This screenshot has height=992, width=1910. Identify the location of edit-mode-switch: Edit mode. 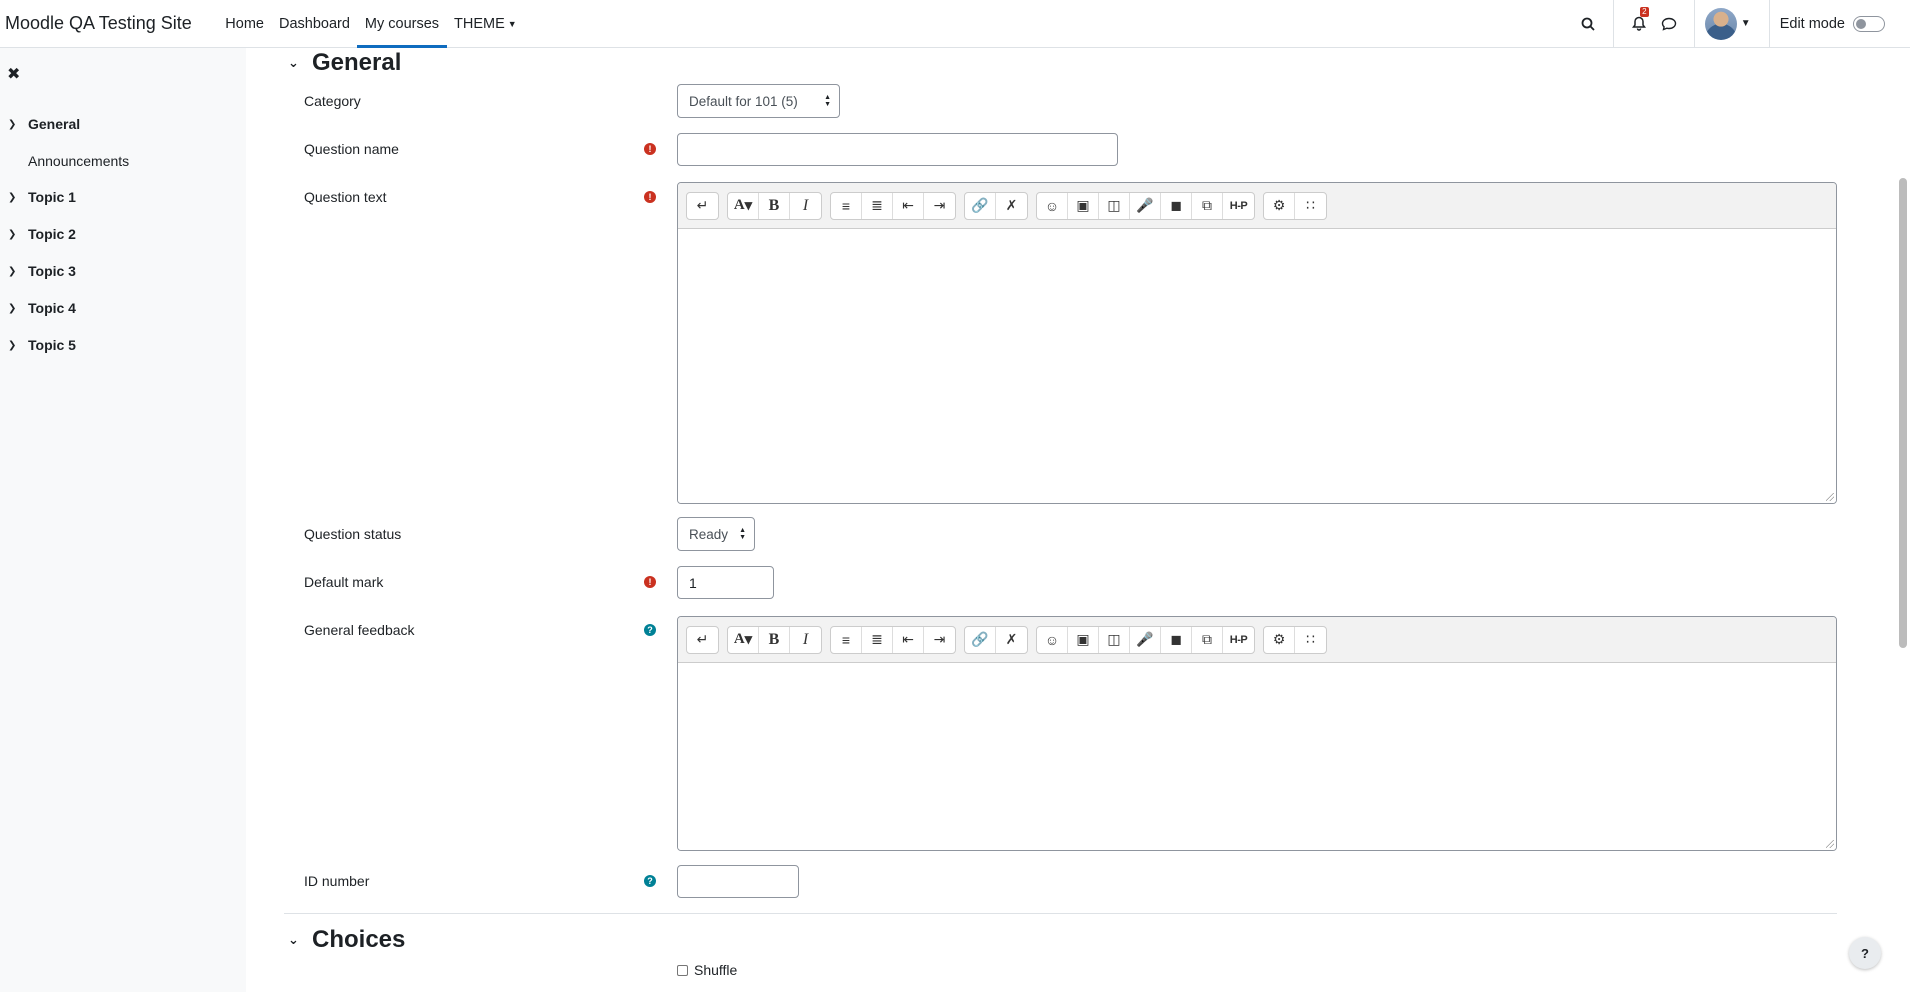
(1832, 23).